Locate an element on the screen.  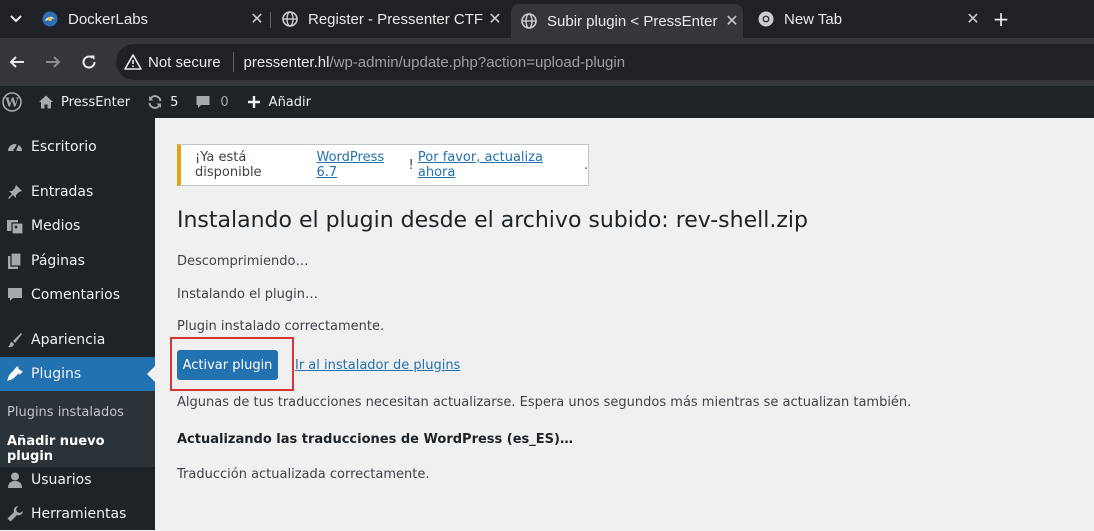
site-name-link: PressEnter is located at coordinates (84, 102).